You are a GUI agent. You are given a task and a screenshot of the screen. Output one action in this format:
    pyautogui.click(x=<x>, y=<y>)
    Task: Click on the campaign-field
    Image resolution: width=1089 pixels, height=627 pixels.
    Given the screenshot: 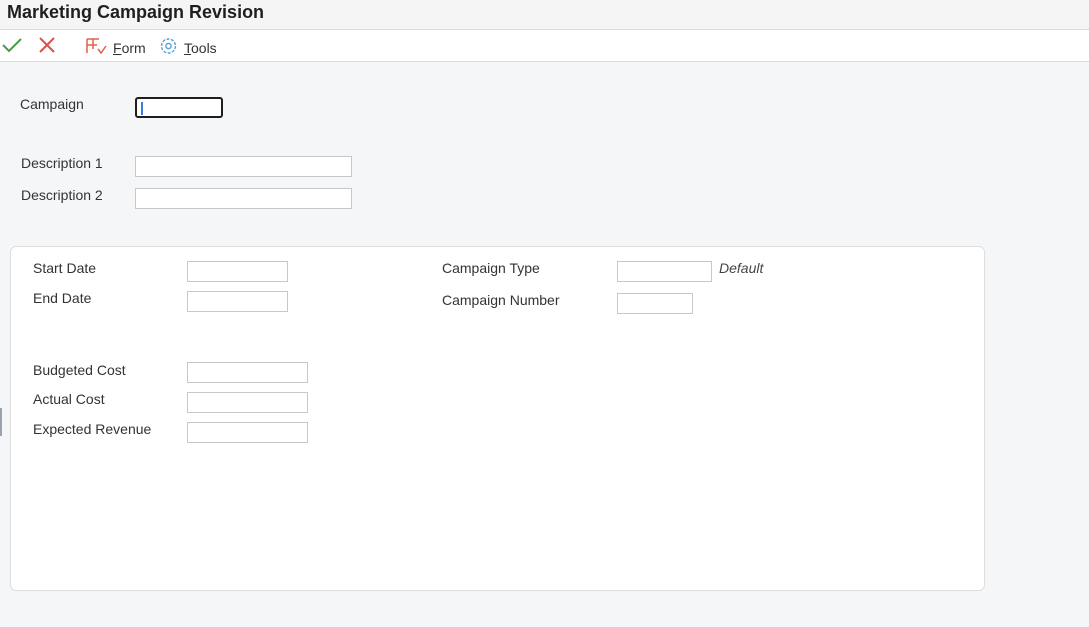 What is the action you would take?
    pyautogui.click(x=179, y=107)
    